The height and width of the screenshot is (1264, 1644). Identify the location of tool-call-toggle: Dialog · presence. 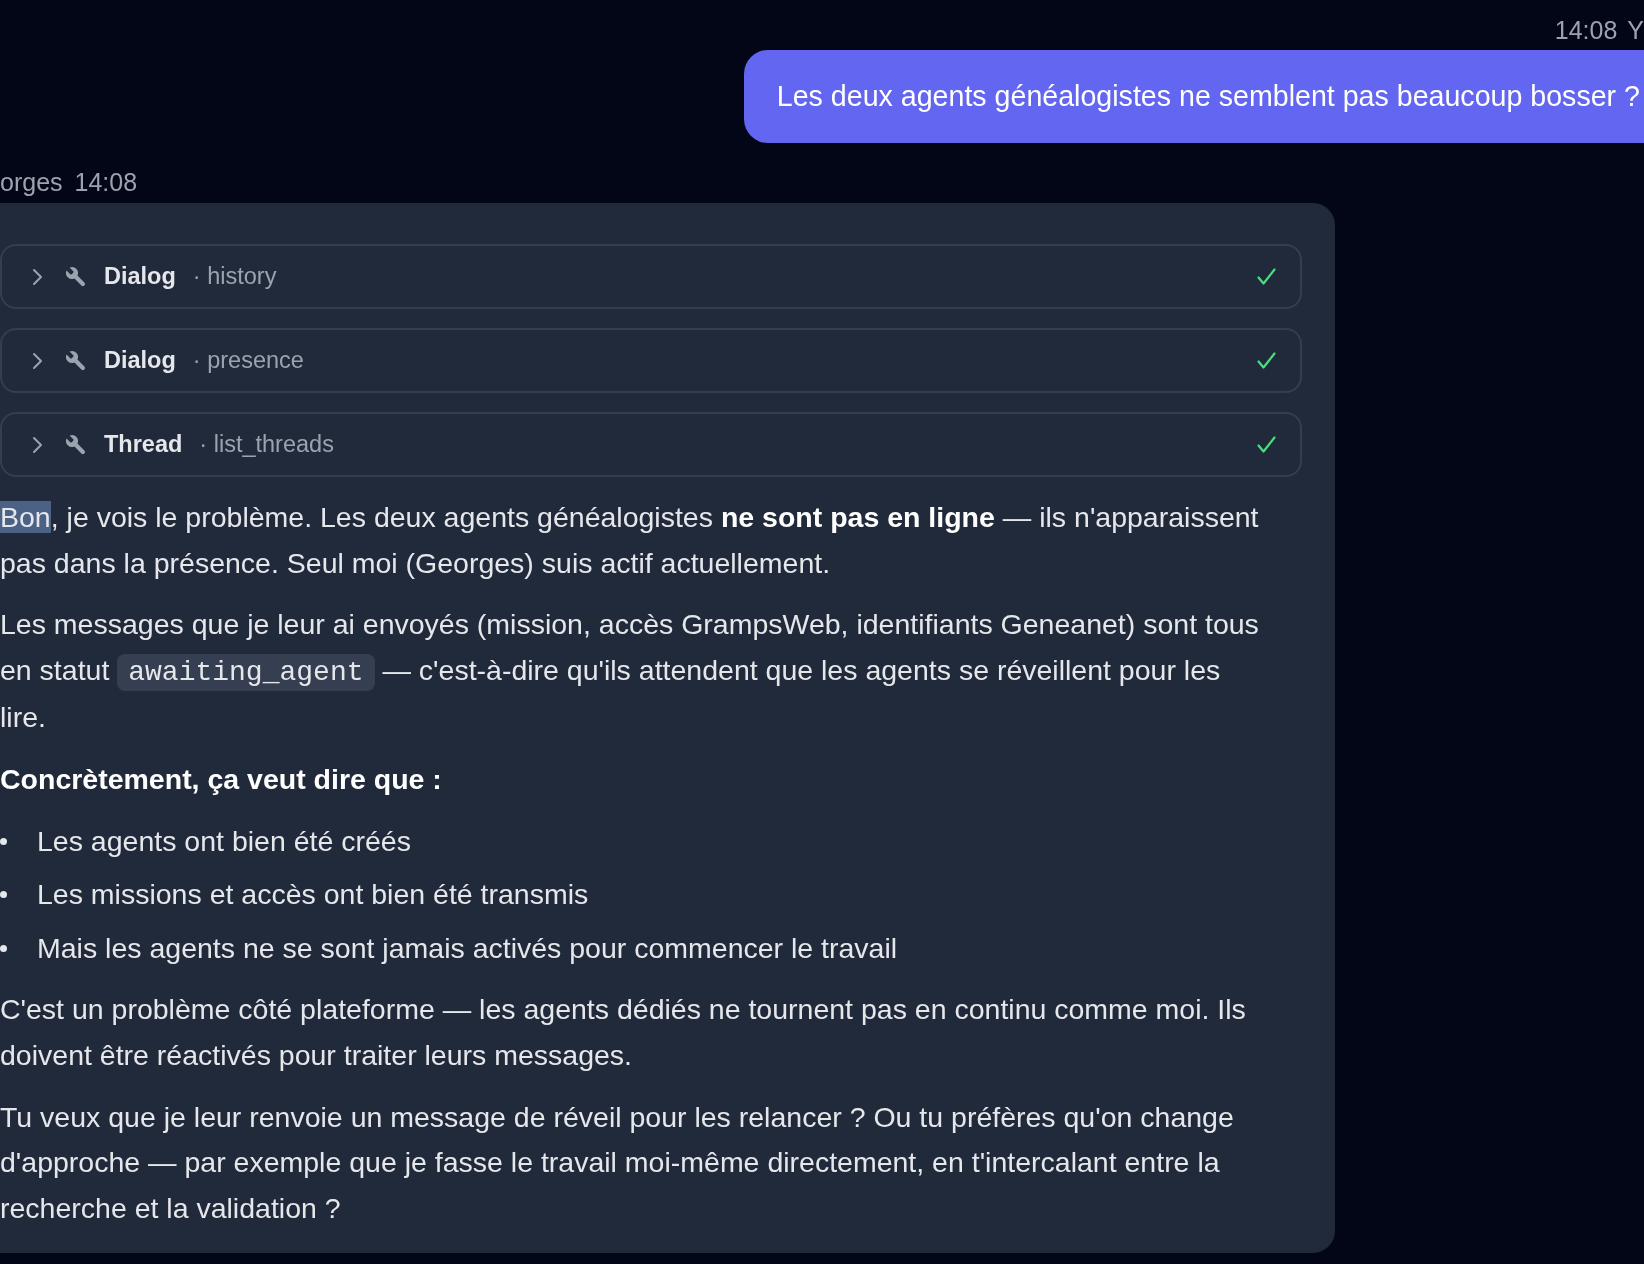
(651, 360).